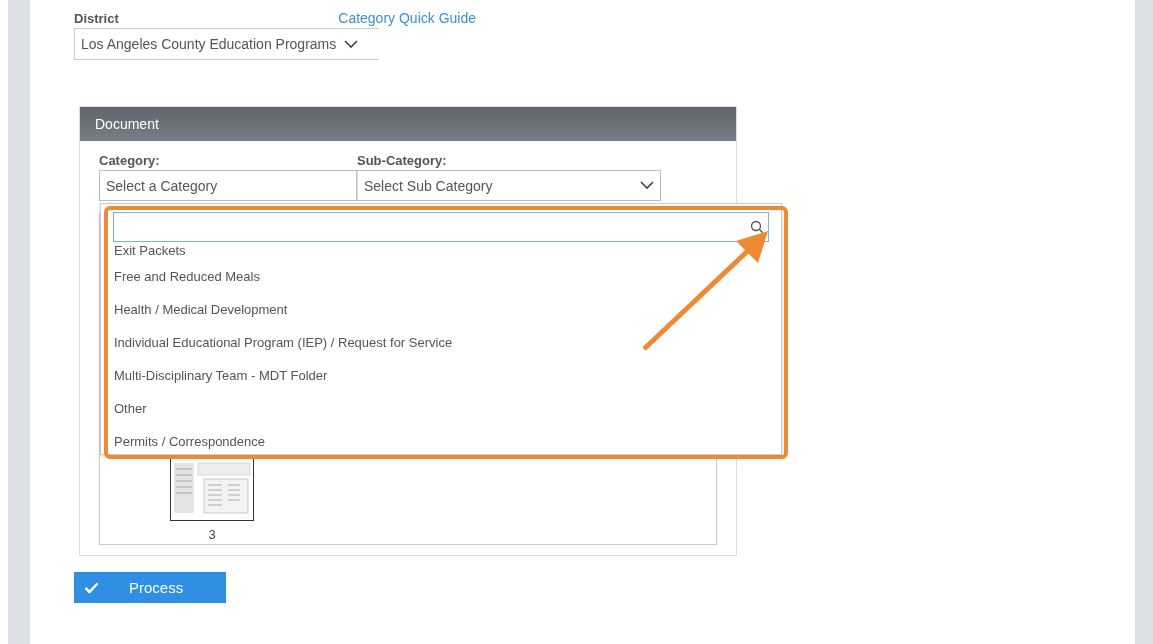 Image resolution: width=1153 pixels, height=644 pixels. What do you see at coordinates (228, 185) in the screenshot?
I see `category-field: Select a Category` at bounding box center [228, 185].